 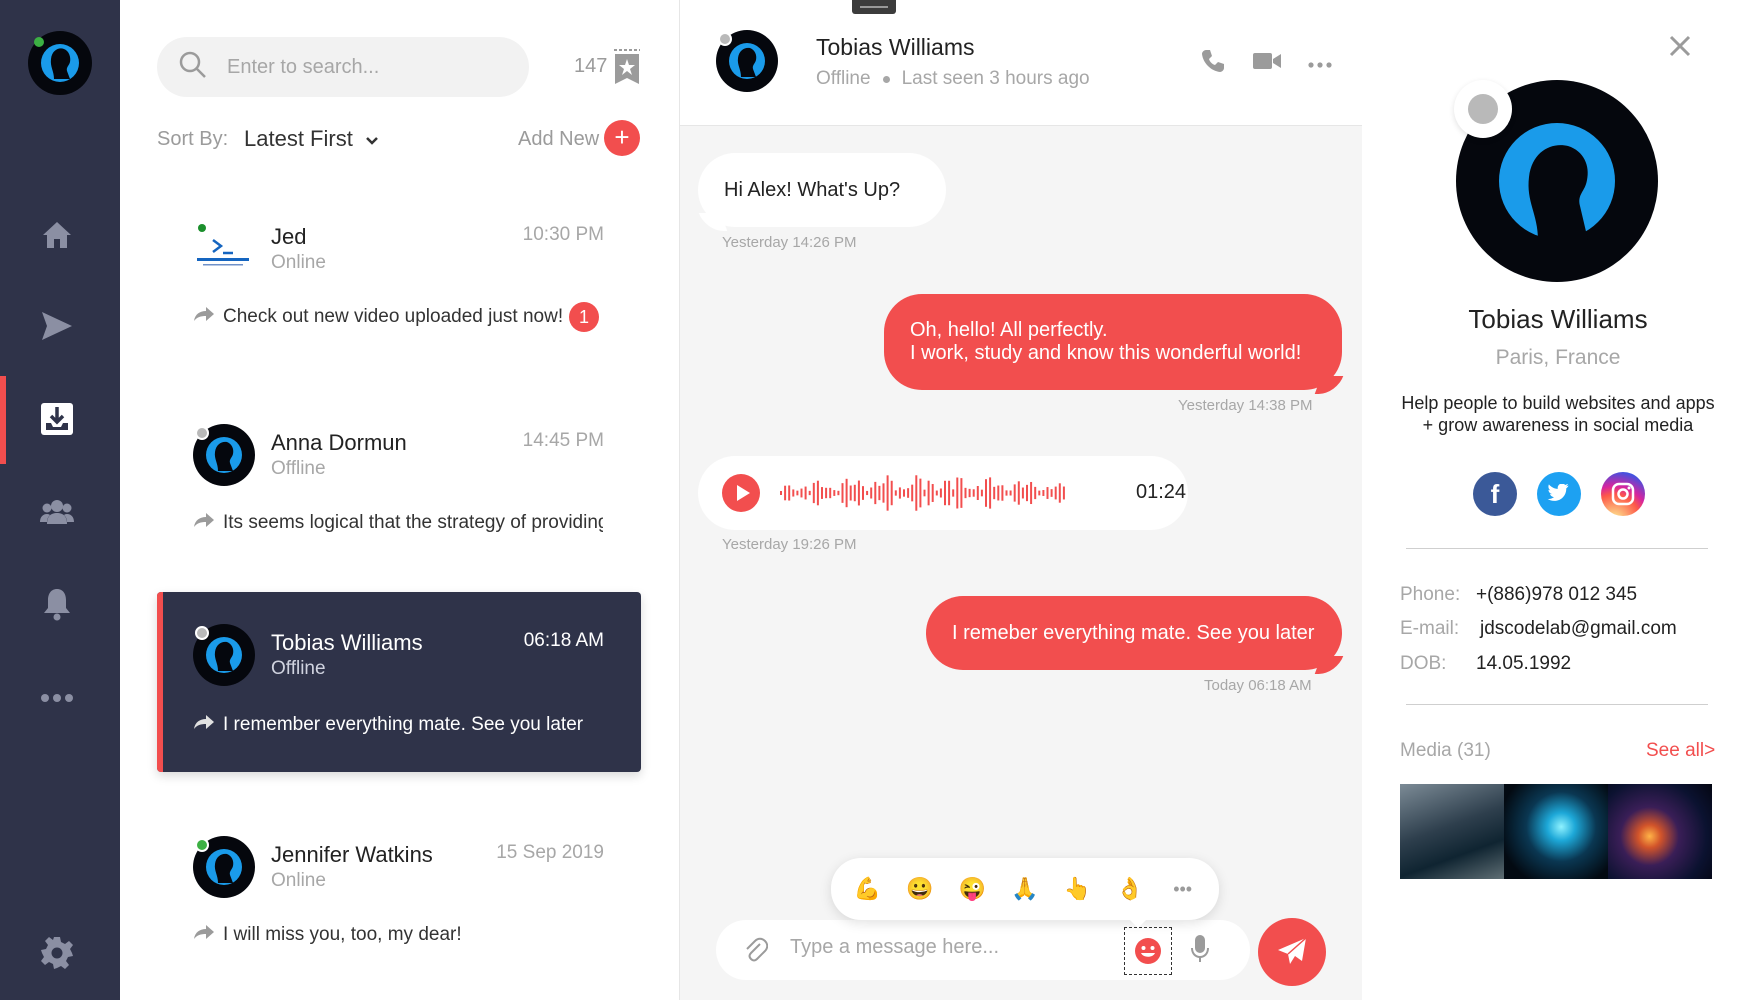 I want to click on chat-contact-status: Offline Last seen 3 hours ago, so click(x=953, y=79).